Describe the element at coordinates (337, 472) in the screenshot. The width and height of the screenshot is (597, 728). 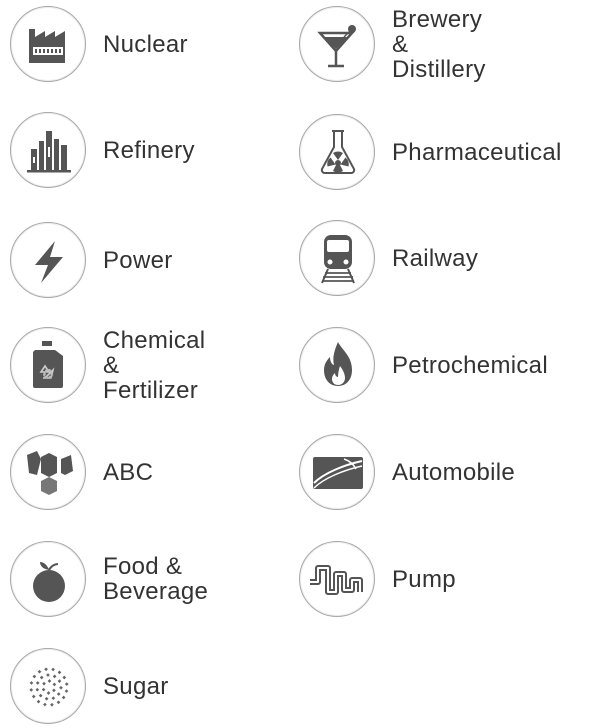
I see `automobile-icon` at that location.